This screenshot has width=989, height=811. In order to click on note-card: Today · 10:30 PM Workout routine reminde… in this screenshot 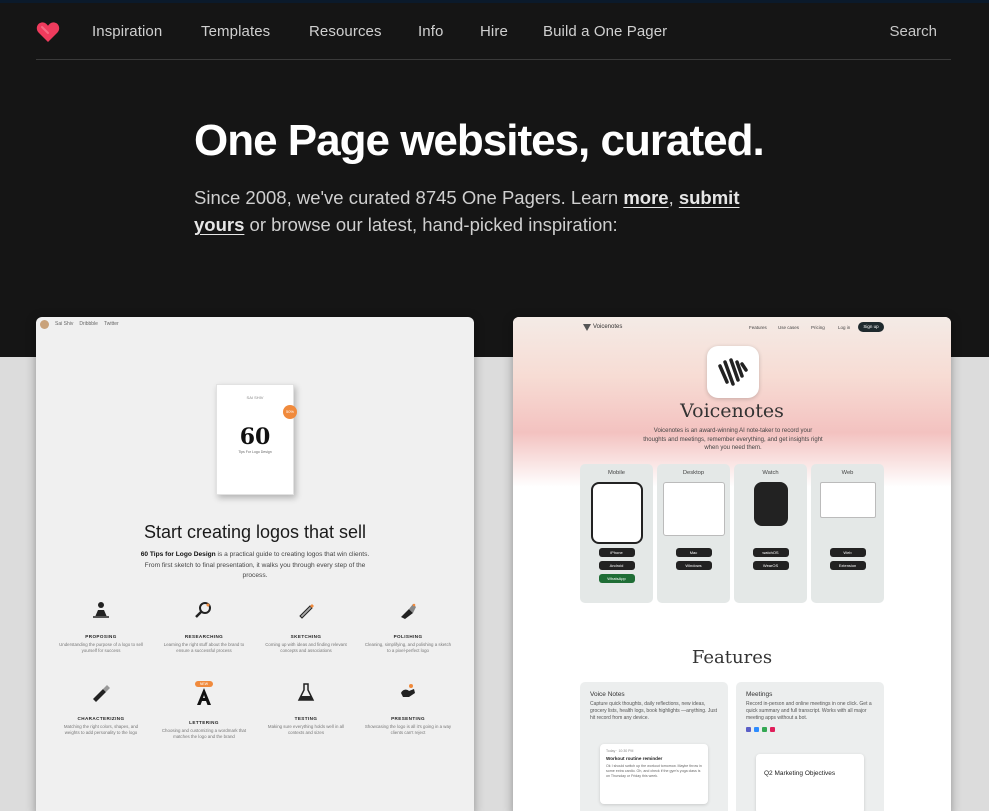, I will do `click(654, 774)`.